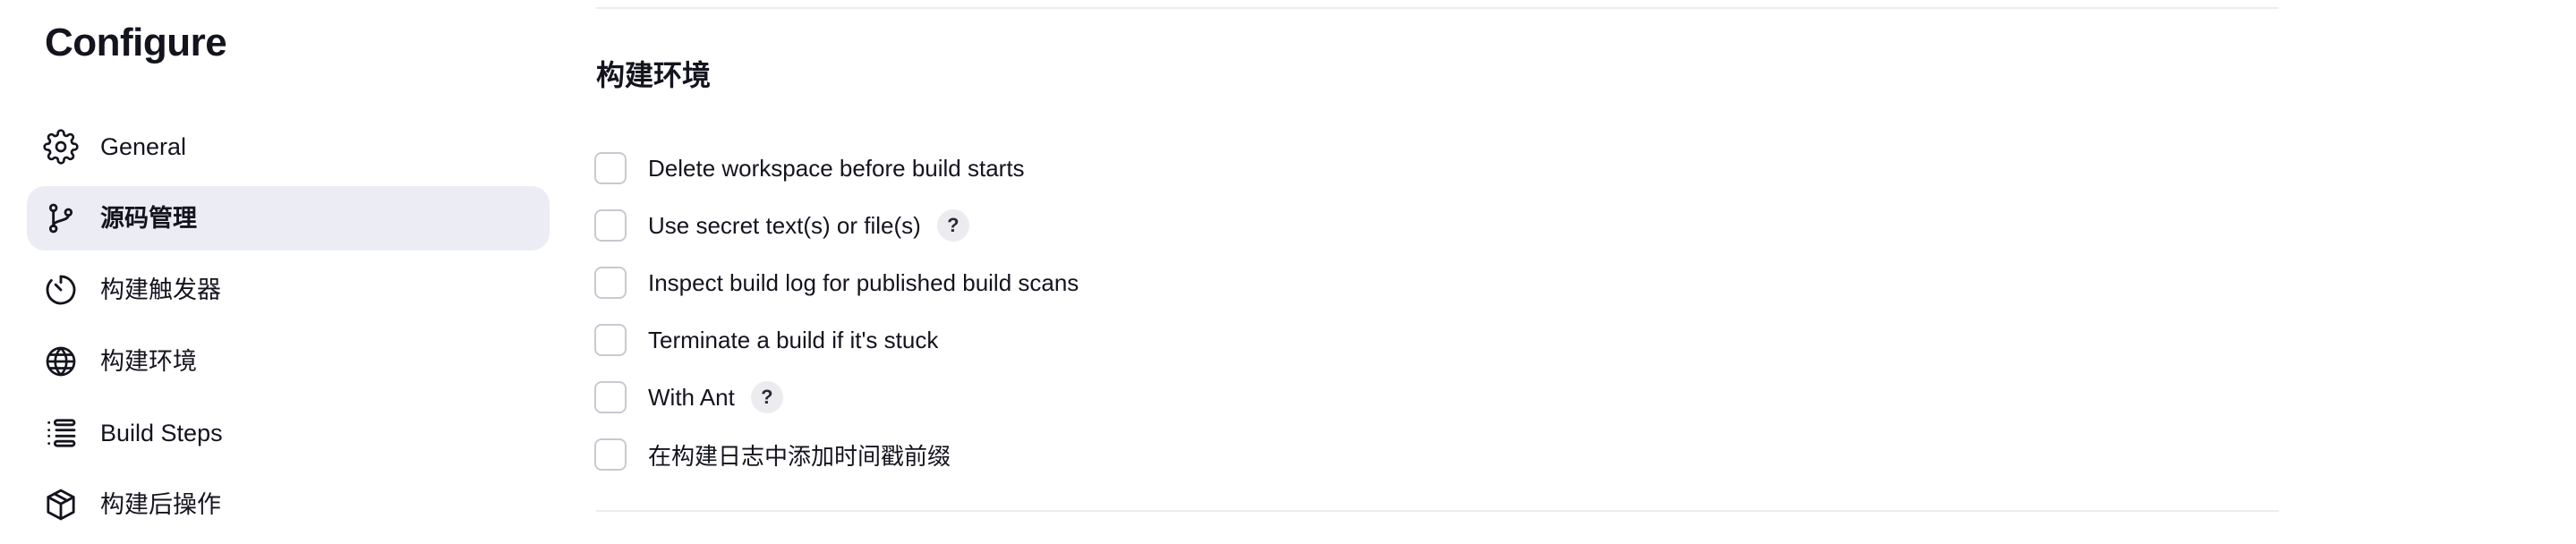 The image size is (2576, 544). Describe the element at coordinates (61, 147) in the screenshot. I see `gear-icon` at that location.